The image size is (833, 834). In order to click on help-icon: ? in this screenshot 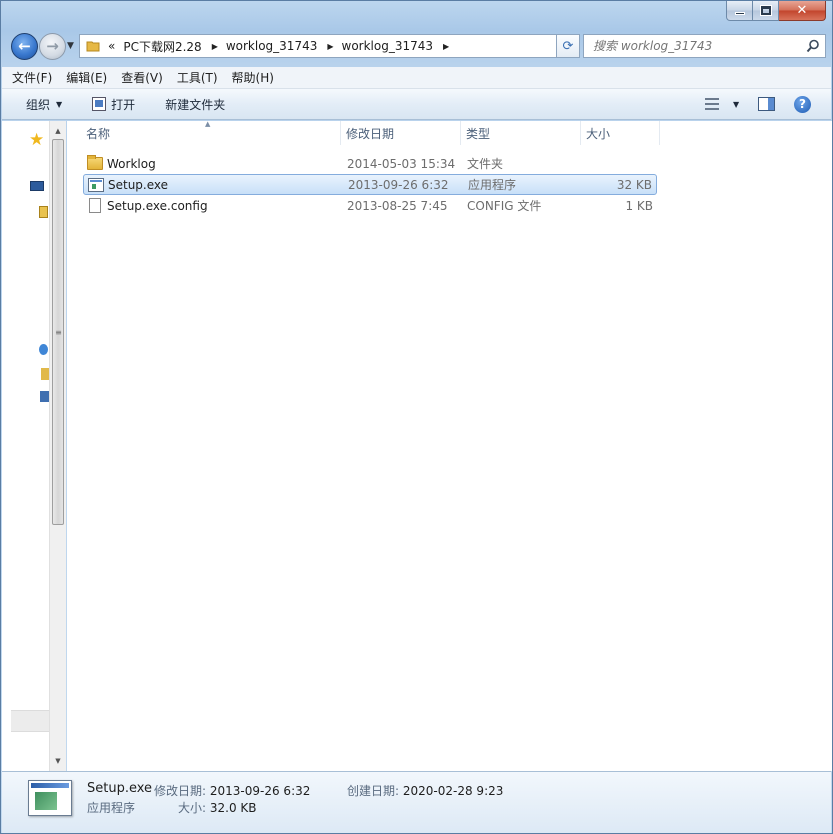, I will do `click(802, 104)`.